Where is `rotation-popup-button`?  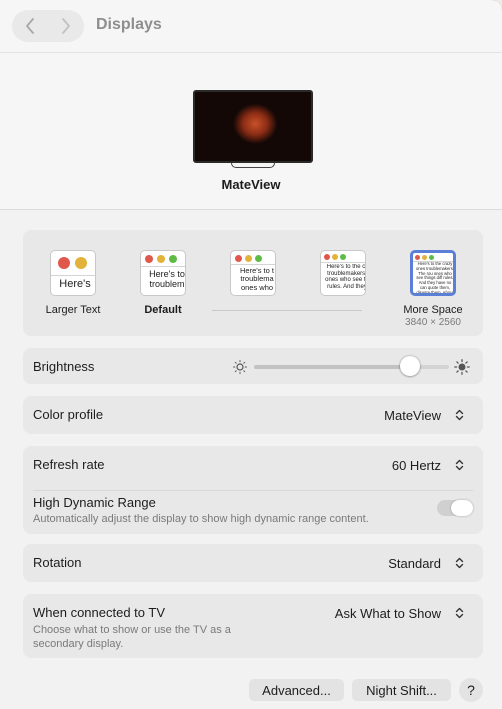
rotation-popup-button is located at coordinates (459, 563).